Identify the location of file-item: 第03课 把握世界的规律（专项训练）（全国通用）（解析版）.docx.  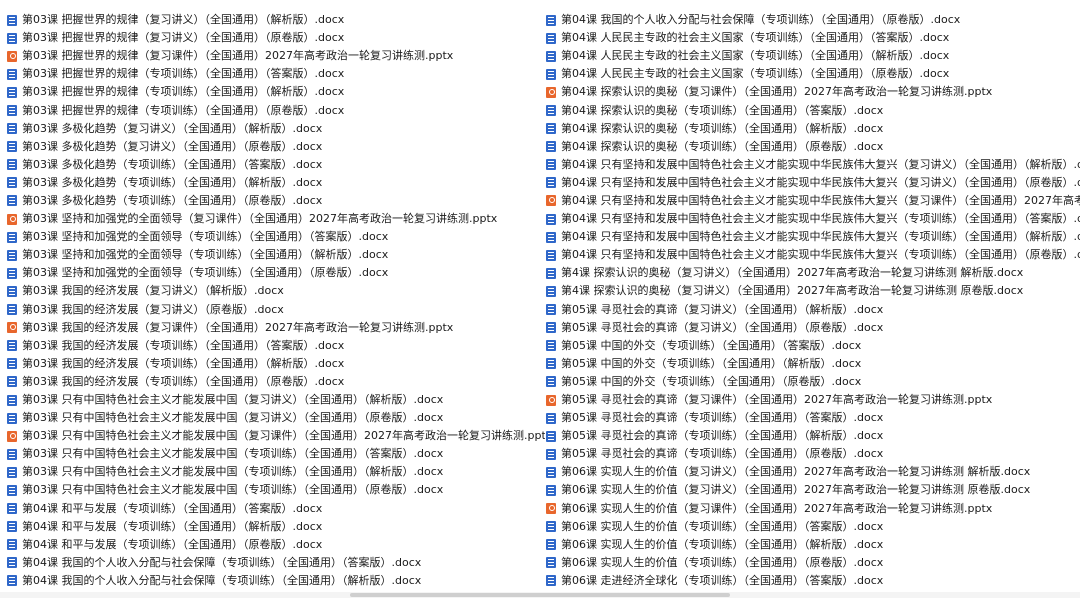
(276, 92).